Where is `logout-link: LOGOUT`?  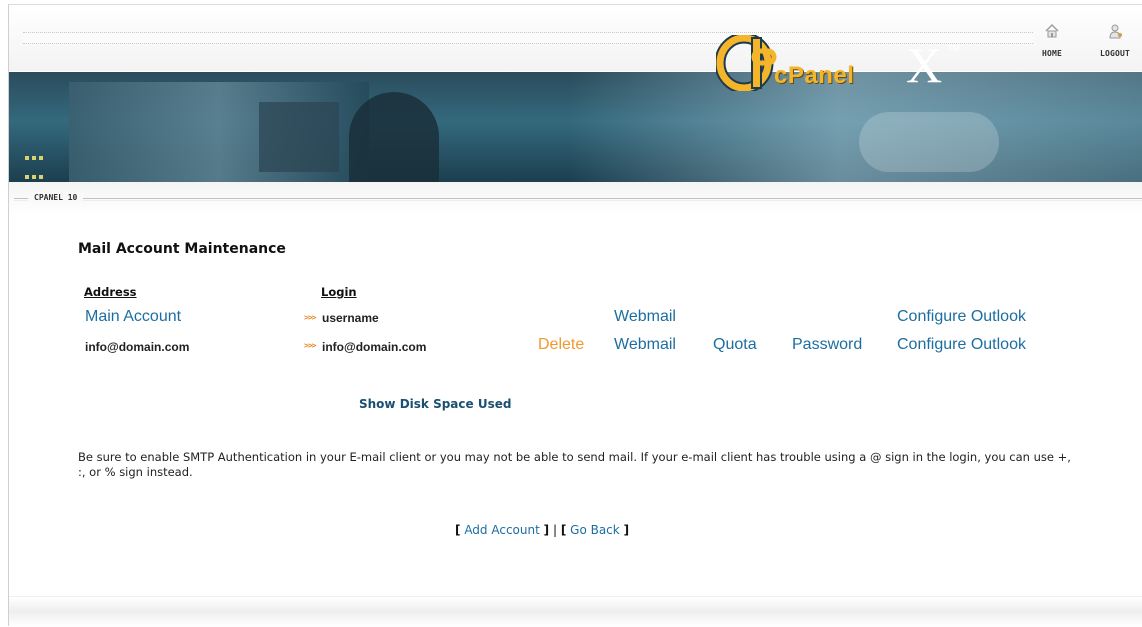
logout-link: LOGOUT is located at coordinates (1115, 40).